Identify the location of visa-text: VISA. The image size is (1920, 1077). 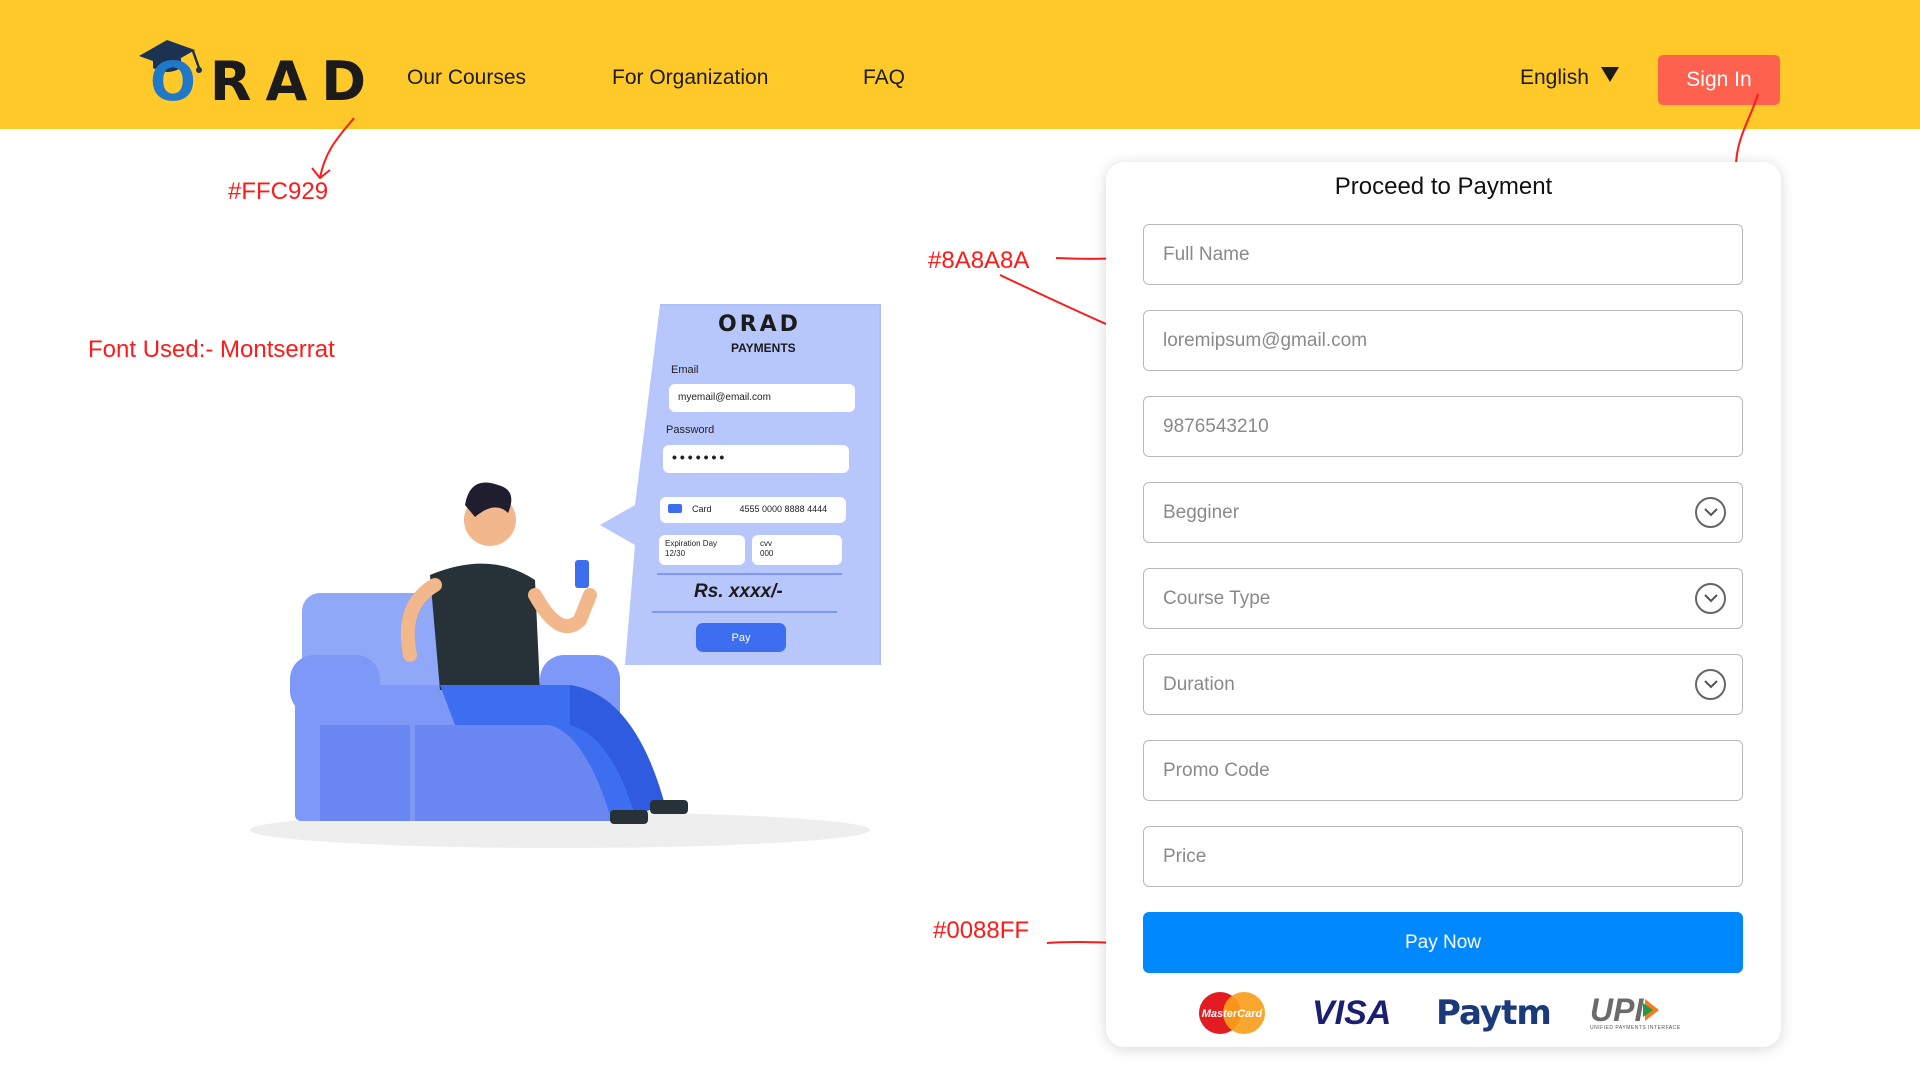
(1352, 1012).